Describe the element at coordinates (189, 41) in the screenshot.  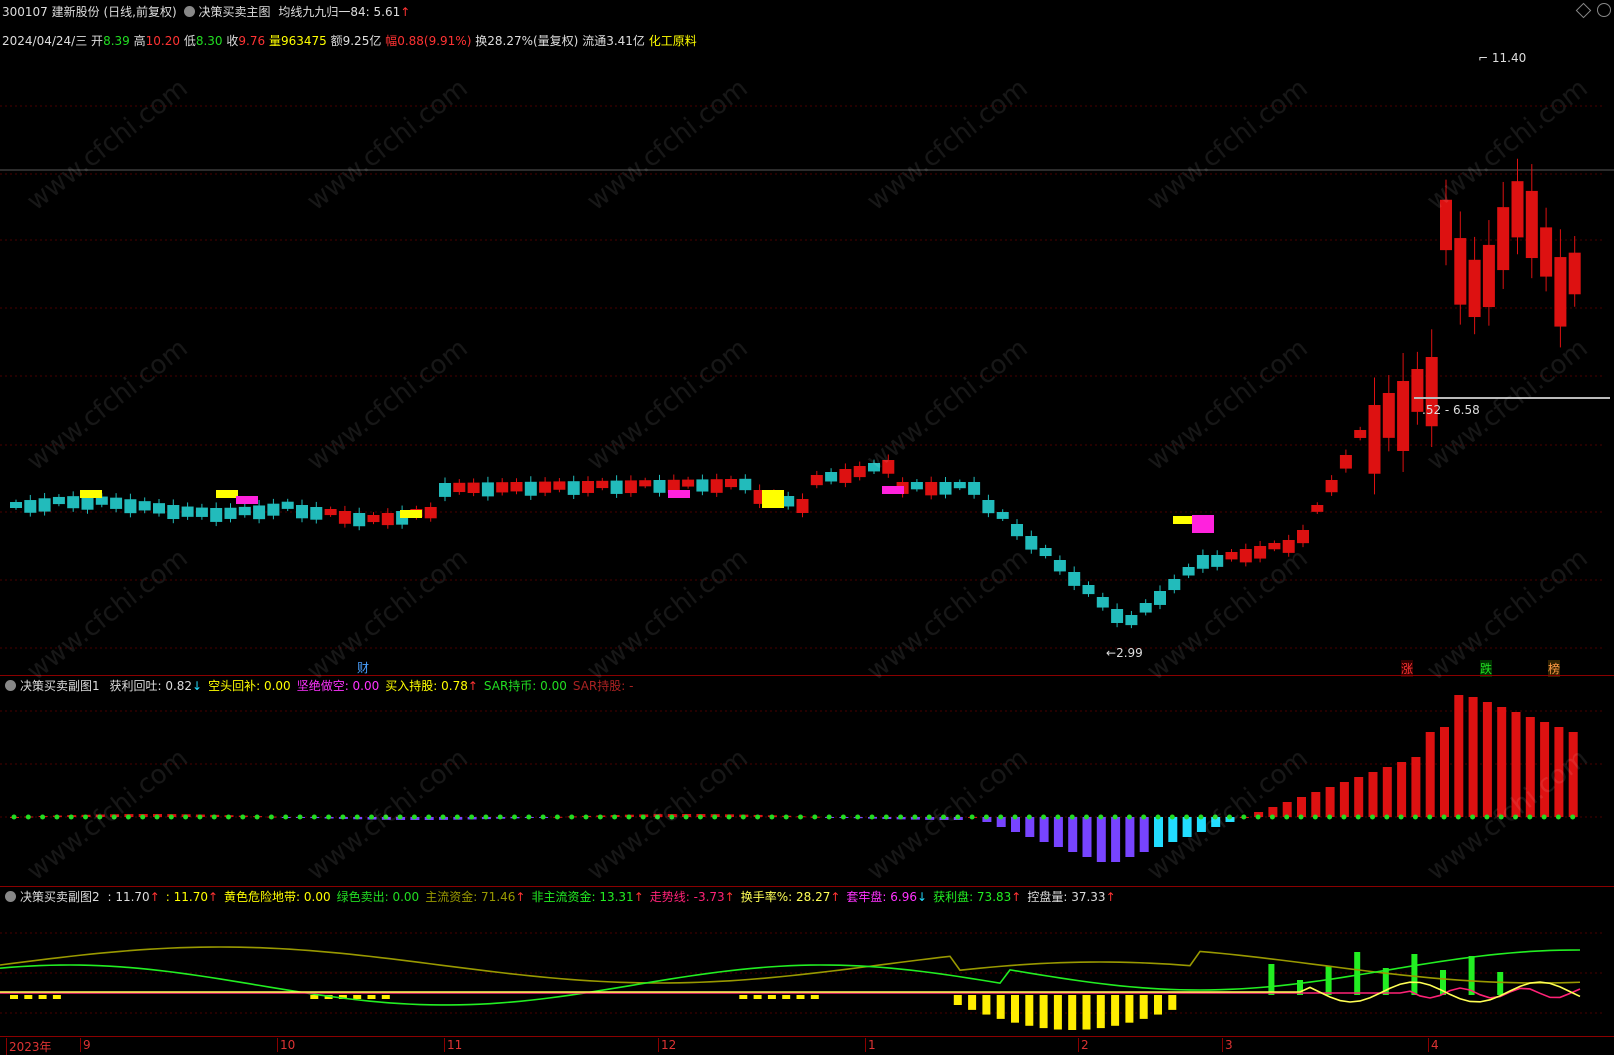
I see `low-label: 低` at that location.